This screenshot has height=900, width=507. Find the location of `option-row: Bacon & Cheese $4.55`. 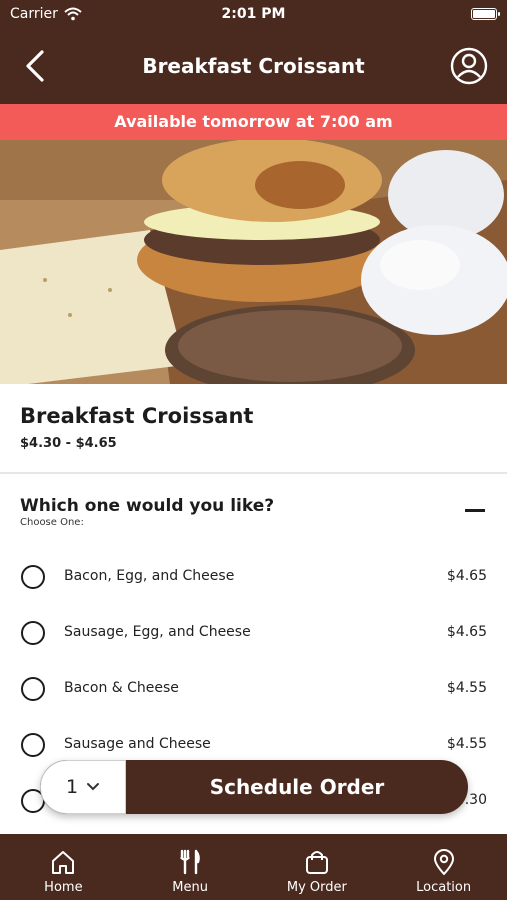

option-row: Bacon & Cheese $4.55 is located at coordinates (253, 689).